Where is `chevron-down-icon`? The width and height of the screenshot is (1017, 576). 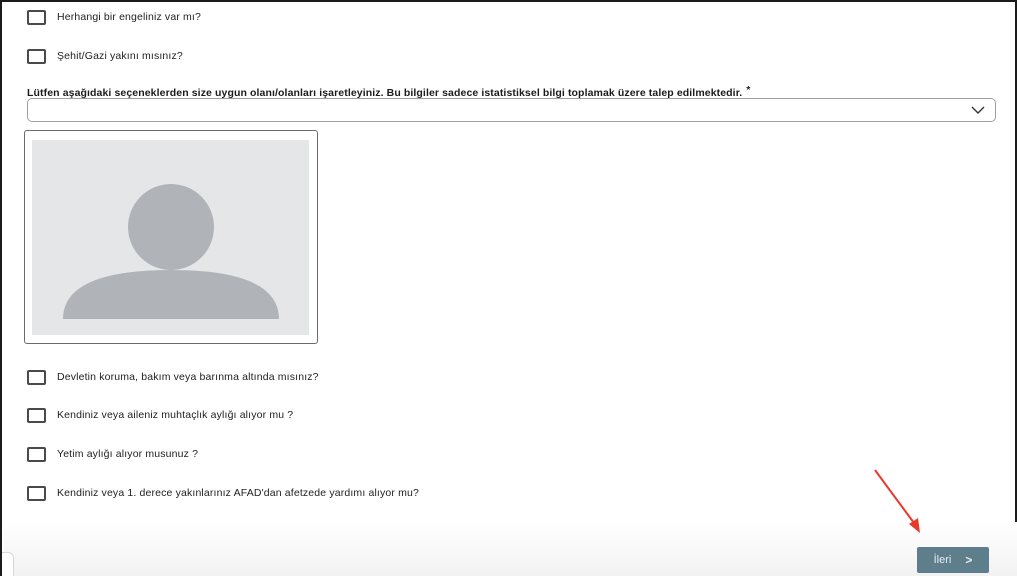
chevron-down-icon is located at coordinates (978, 110).